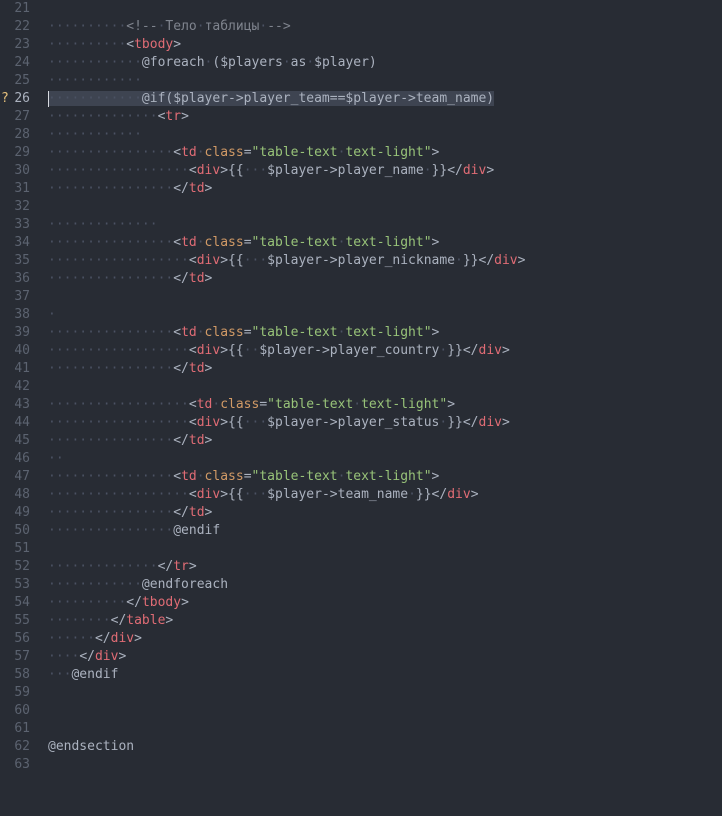  I want to click on line-number: 36, so click(22, 278).